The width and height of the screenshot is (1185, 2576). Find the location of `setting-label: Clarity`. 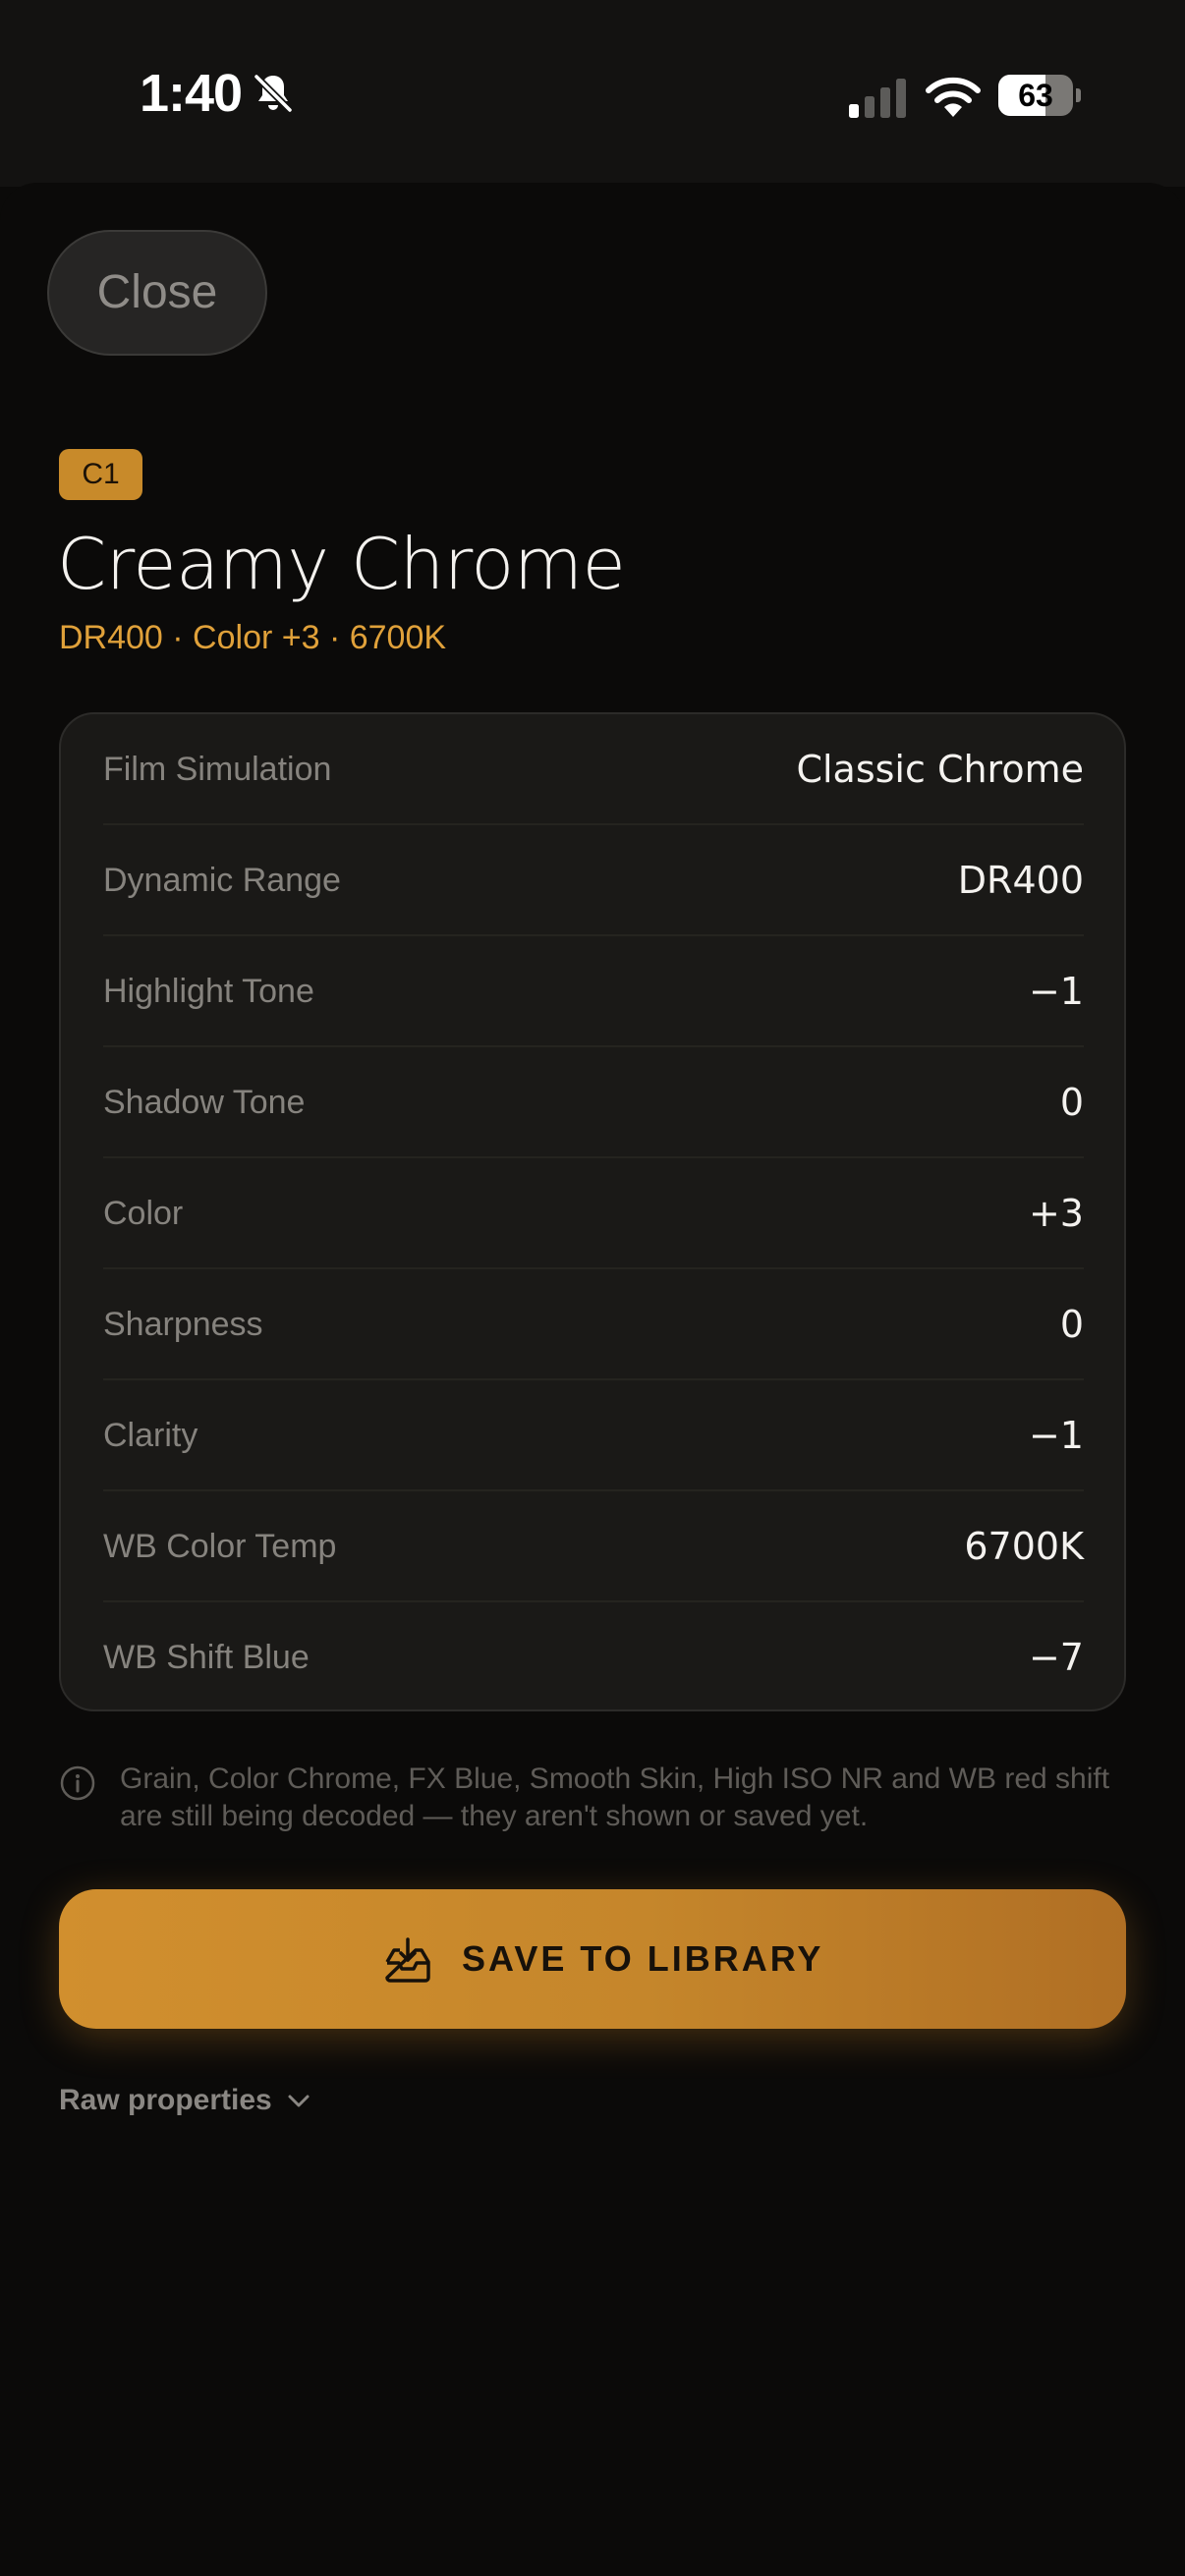

setting-label: Clarity is located at coordinates (151, 1435).